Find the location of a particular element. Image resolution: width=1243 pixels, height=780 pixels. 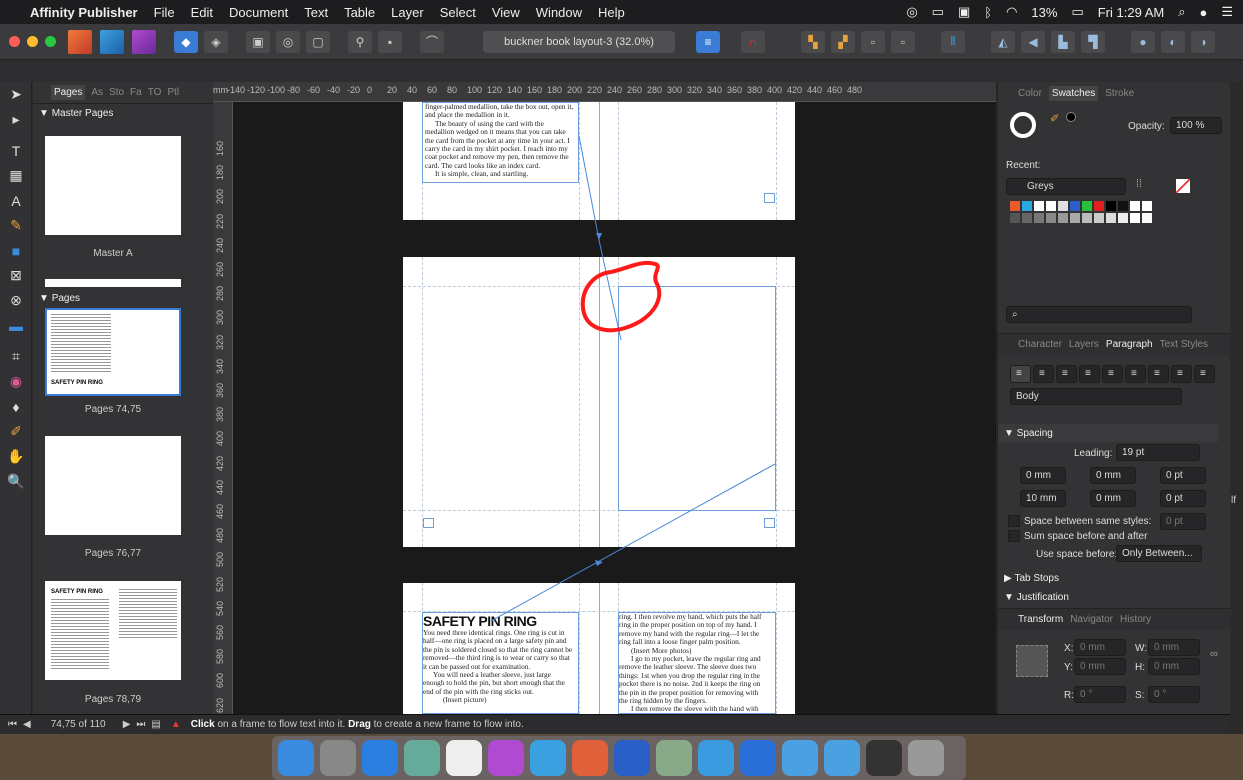

palette-dropdown: Greys is located at coordinates (1066, 186).